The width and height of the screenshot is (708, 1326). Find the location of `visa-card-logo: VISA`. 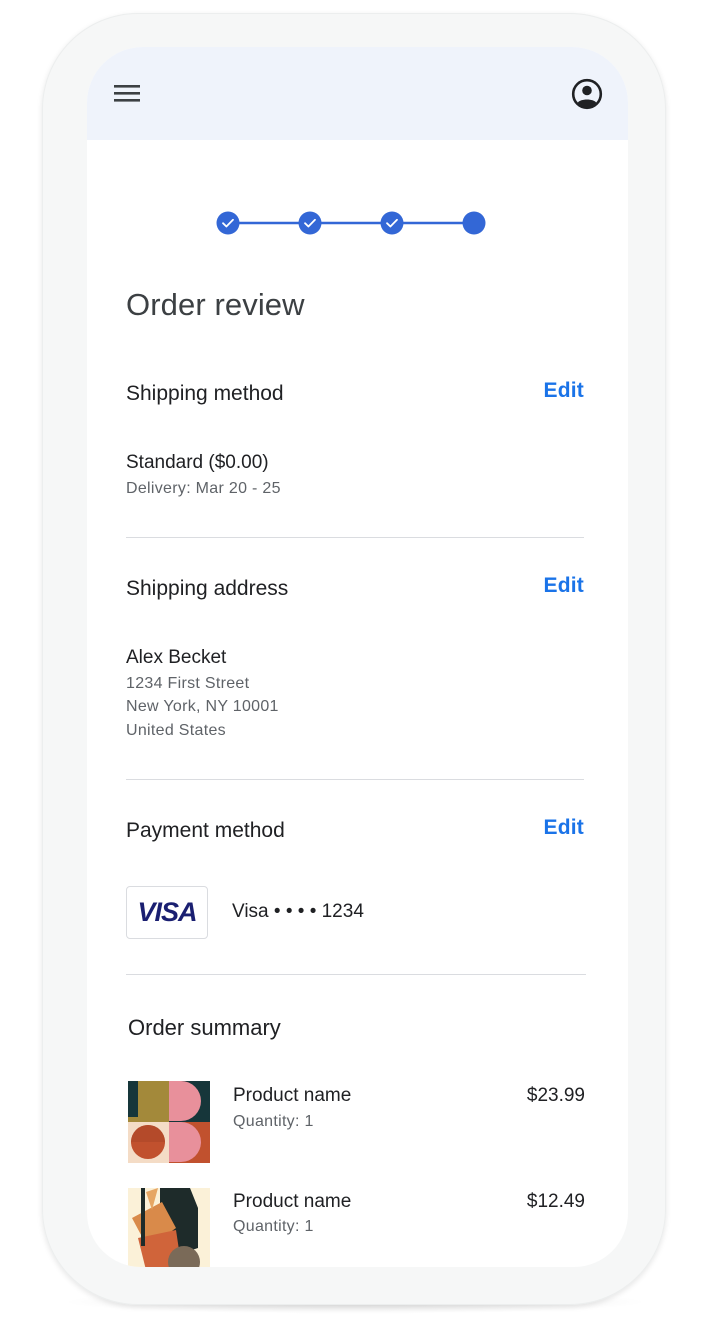

visa-card-logo: VISA is located at coordinates (167, 912).